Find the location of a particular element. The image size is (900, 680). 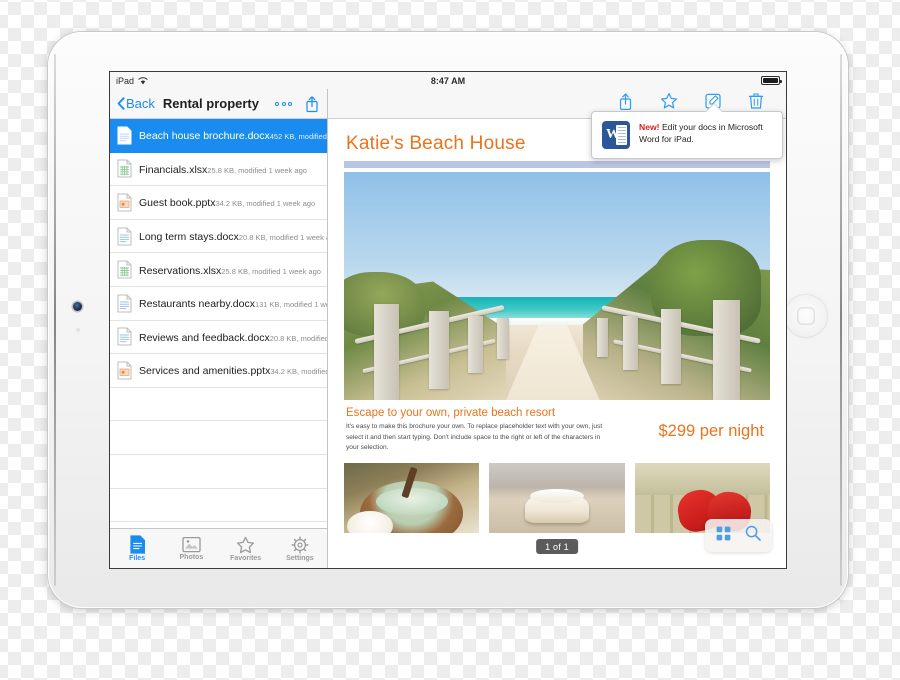

chevron-left-icon is located at coordinates (121, 103).